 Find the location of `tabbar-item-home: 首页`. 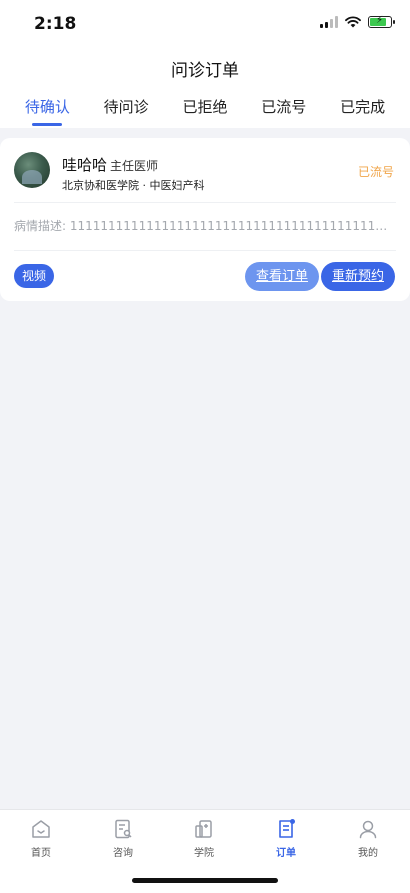

tabbar-item-home: 首页 is located at coordinates (41, 838).